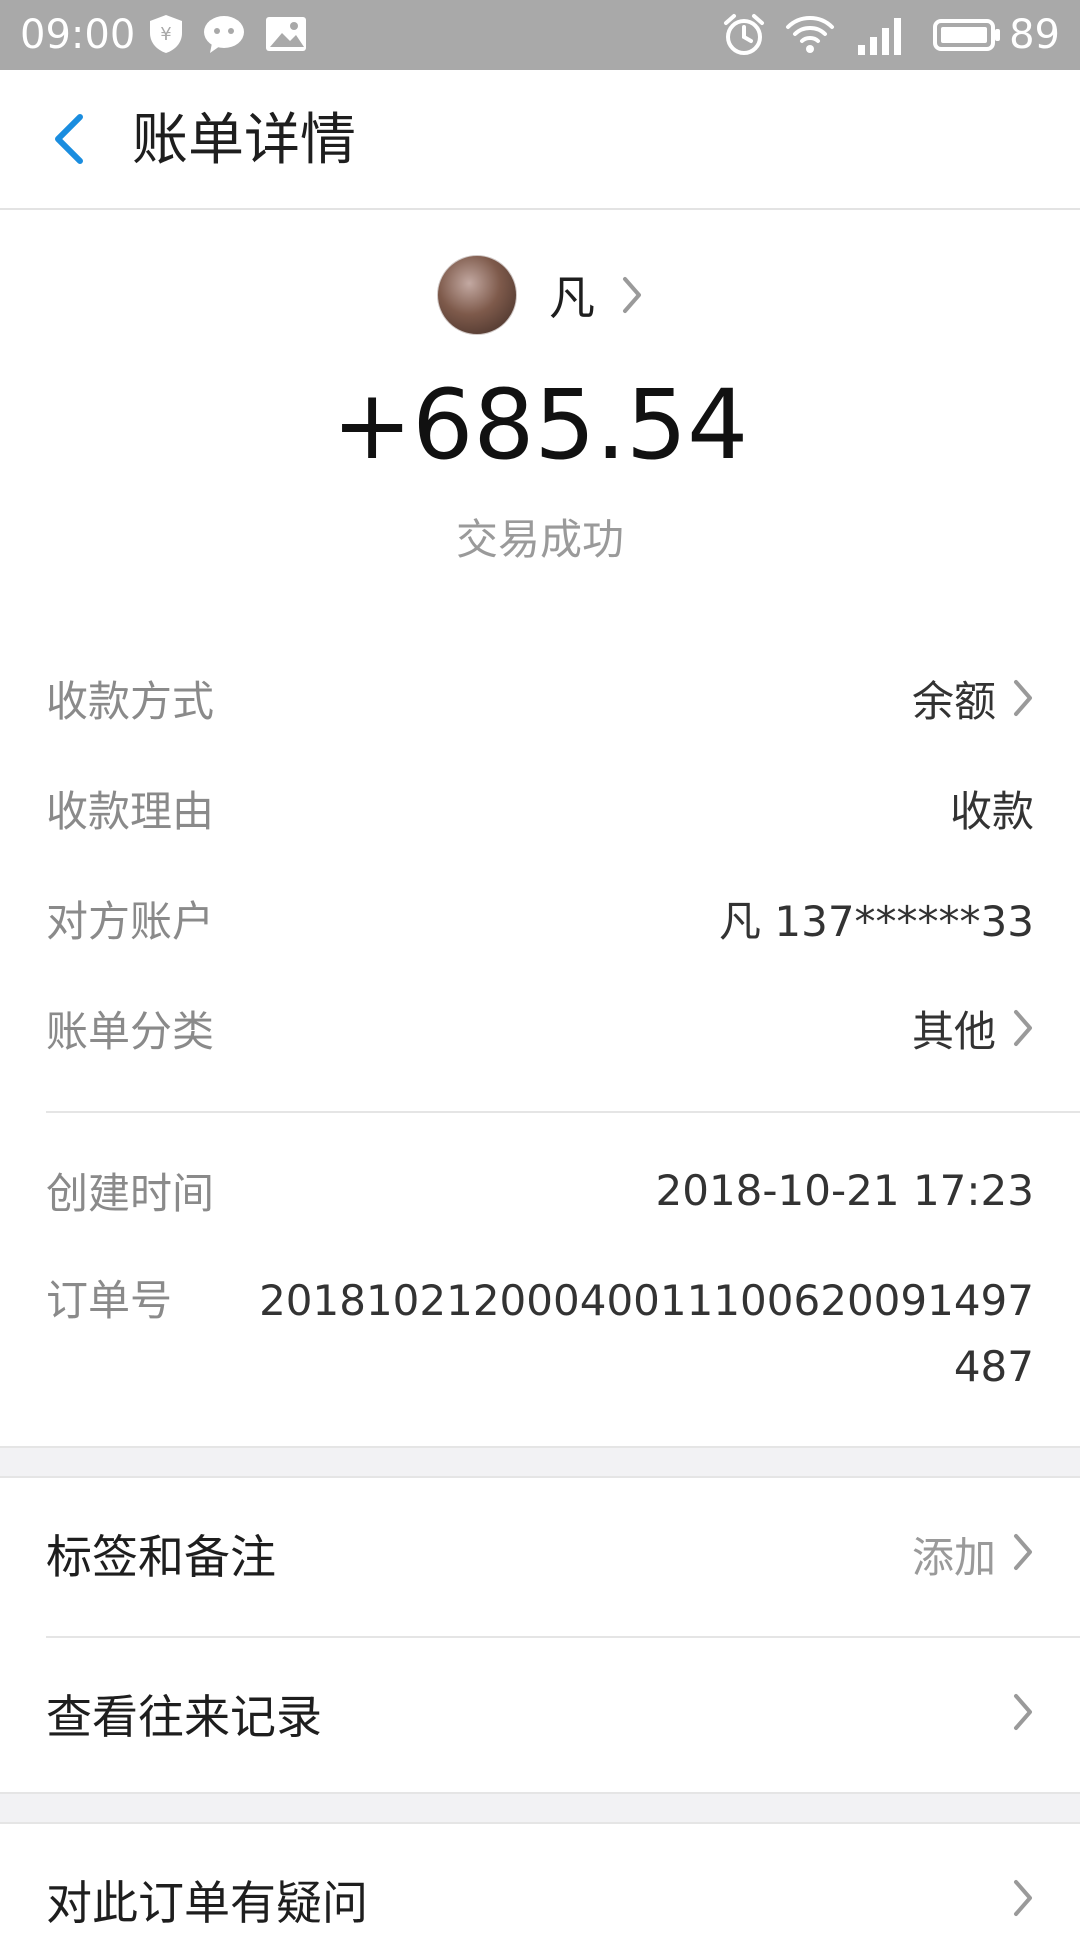 This screenshot has height=1960, width=1080. I want to click on alarm-icon, so click(744, 37).